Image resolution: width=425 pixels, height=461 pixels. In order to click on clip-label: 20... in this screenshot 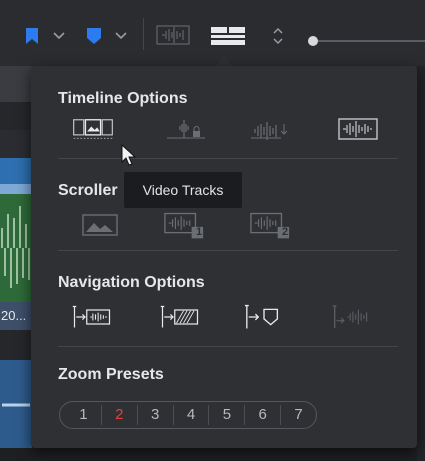, I will do `click(14, 315)`.